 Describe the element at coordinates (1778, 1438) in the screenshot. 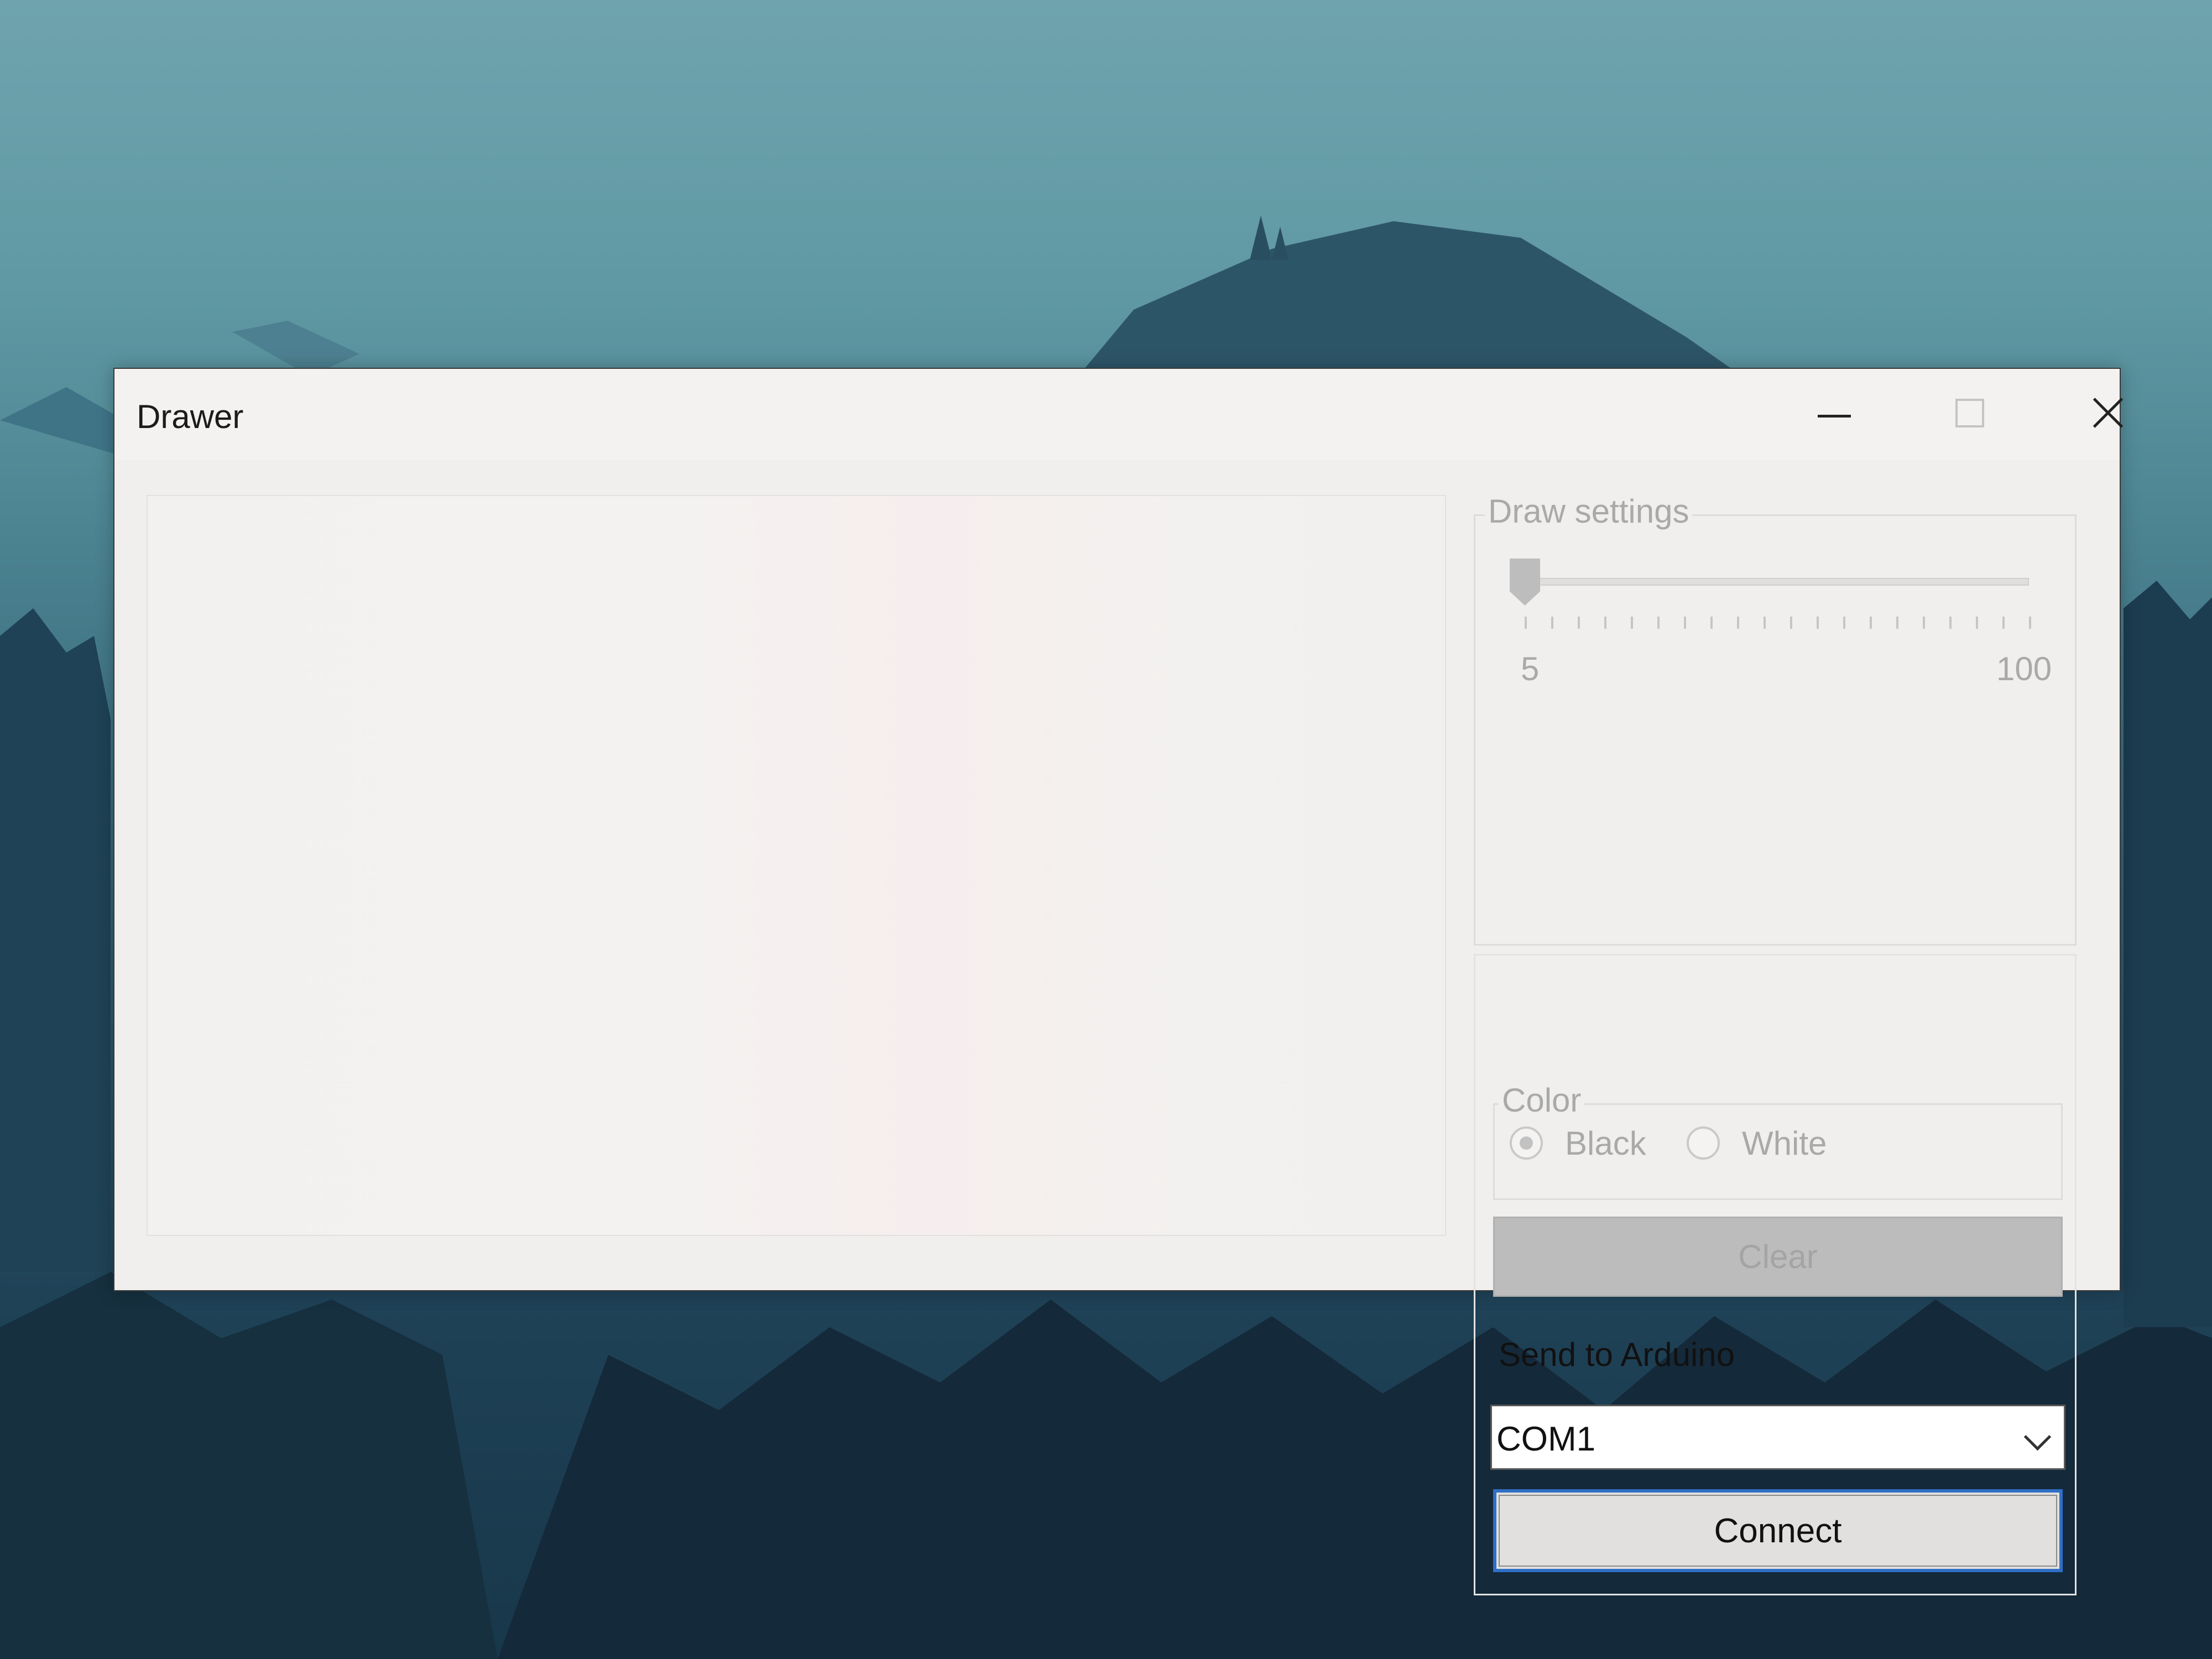

I see `com-port-select: COM1` at that location.